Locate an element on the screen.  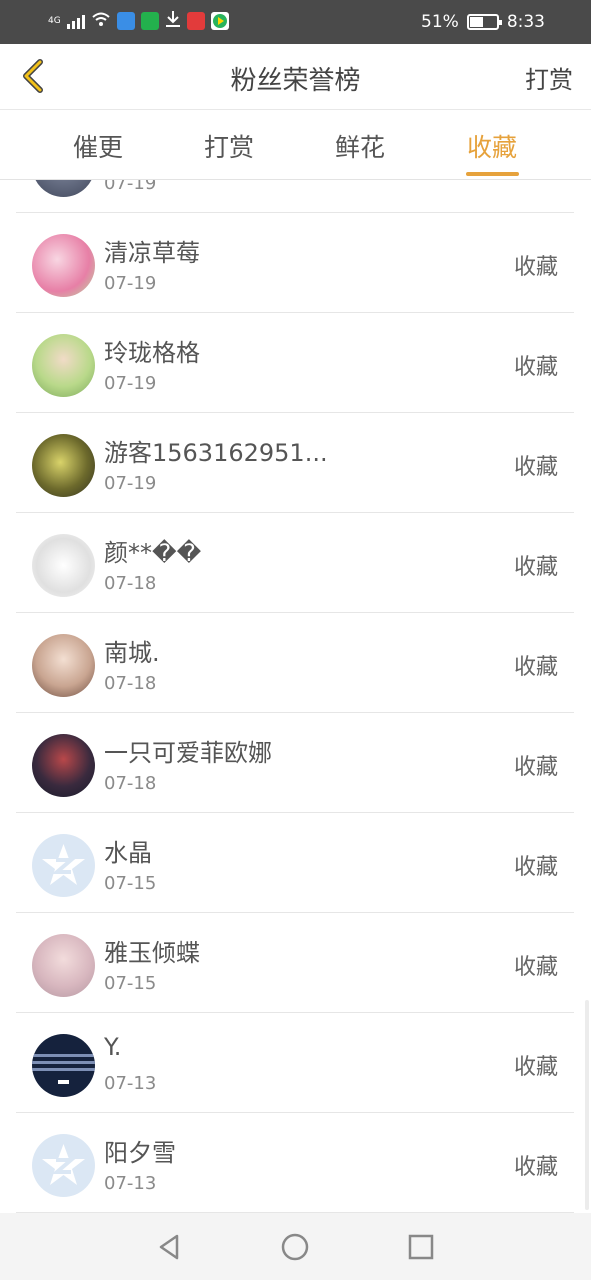
home-nav-button is located at coordinates (295, 1247).